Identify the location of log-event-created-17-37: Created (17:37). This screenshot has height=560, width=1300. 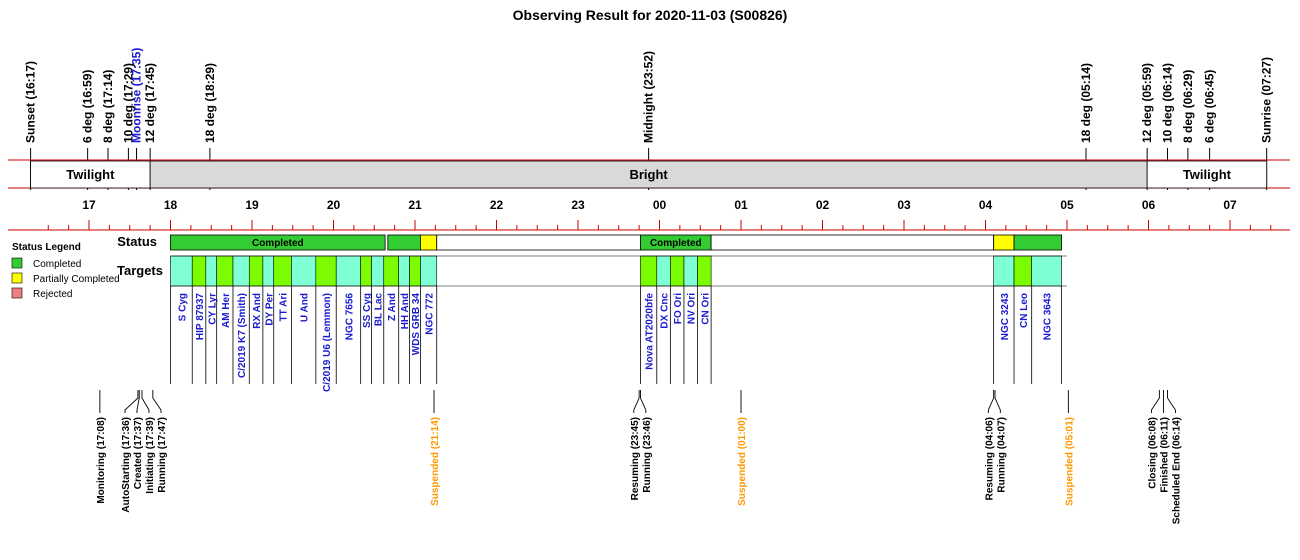
(138, 453).